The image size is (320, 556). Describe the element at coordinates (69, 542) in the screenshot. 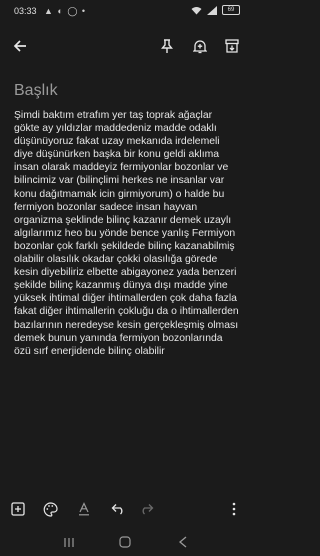

I see `recents-icon` at that location.